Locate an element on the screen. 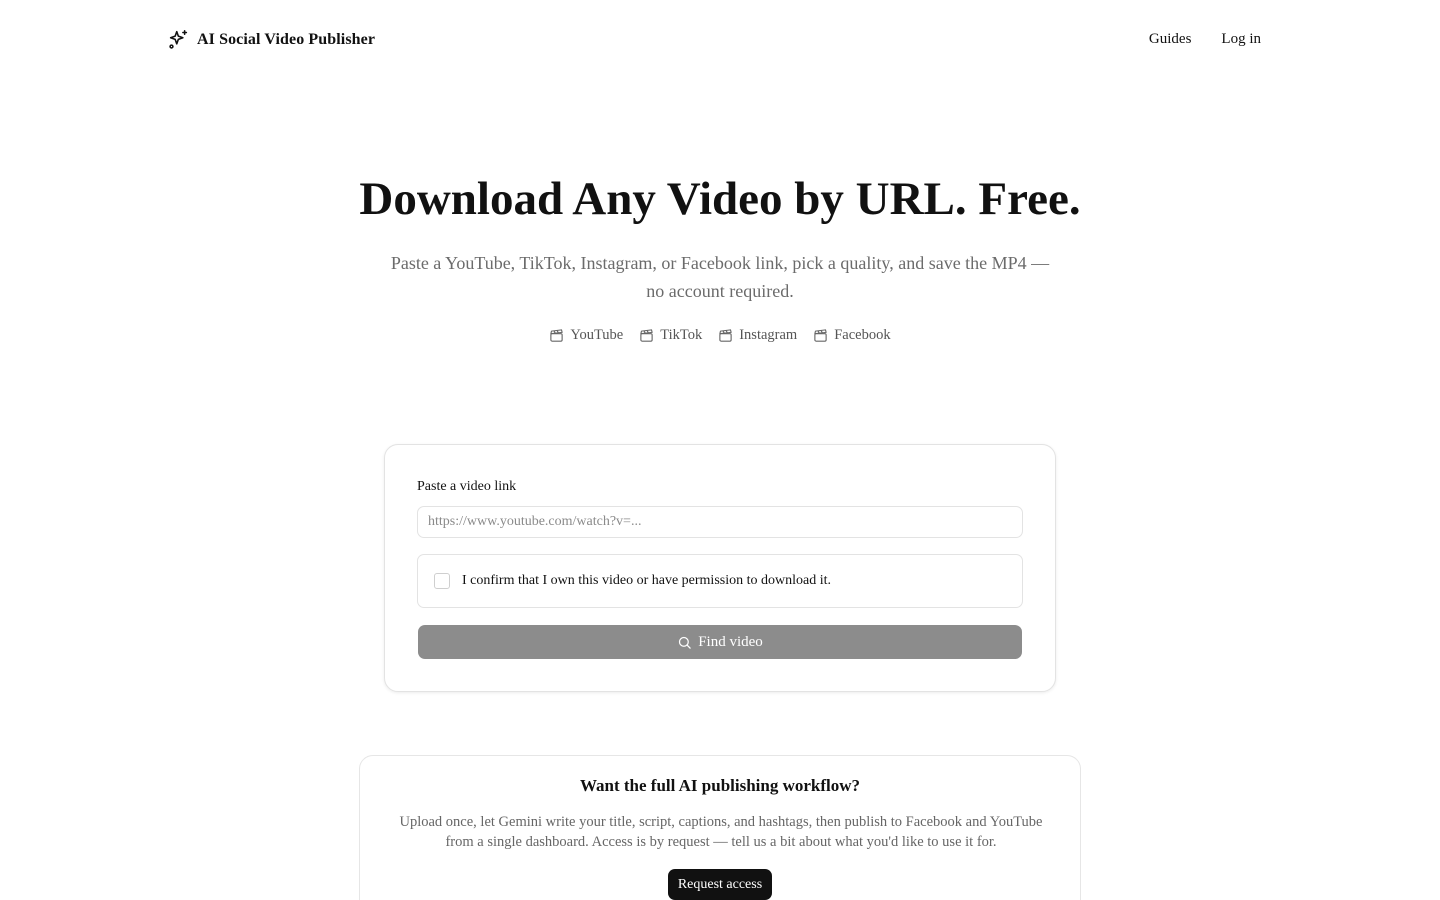 This screenshot has width=1440, height=900. page-title: Download Any Video by URL. Free. is located at coordinates (720, 199).